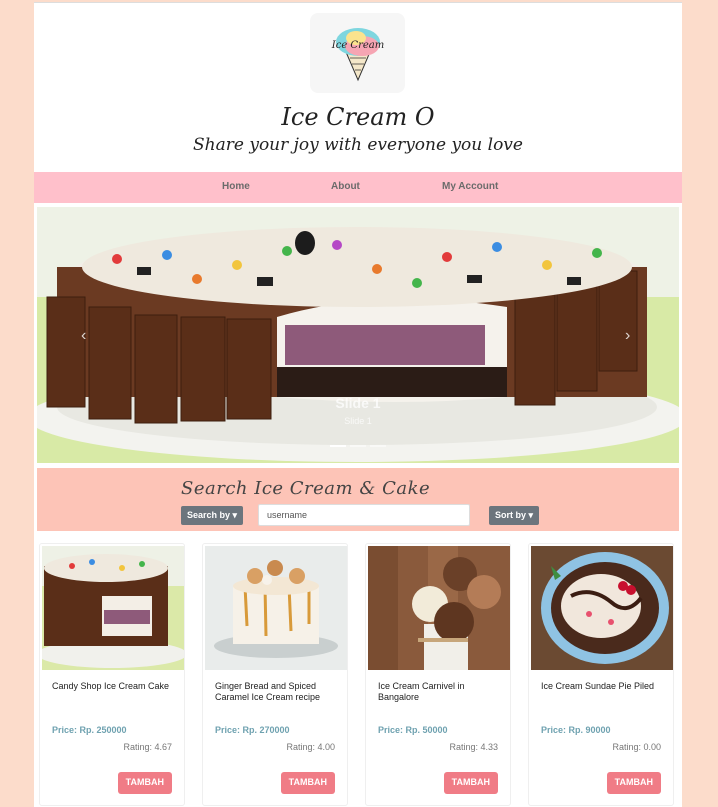 Image resolution: width=718 pixels, height=807 pixels. I want to click on ice-cream-logo-icon: Ice Cream, so click(357, 55).